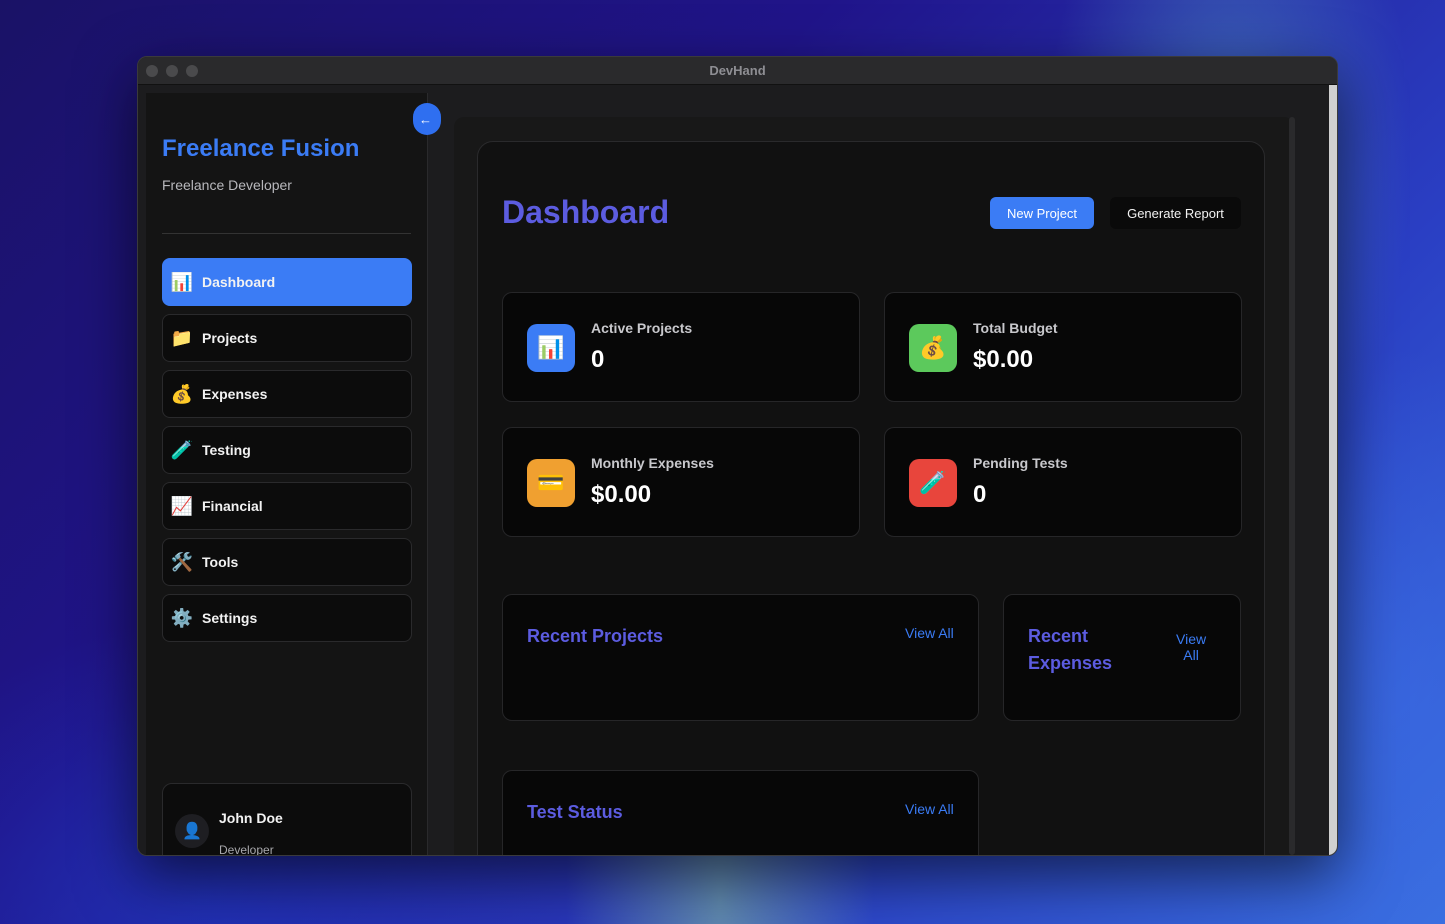 The height and width of the screenshot is (924, 1445). Describe the element at coordinates (182, 337) in the screenshot. I see `folder-icon: 📁` at that location.